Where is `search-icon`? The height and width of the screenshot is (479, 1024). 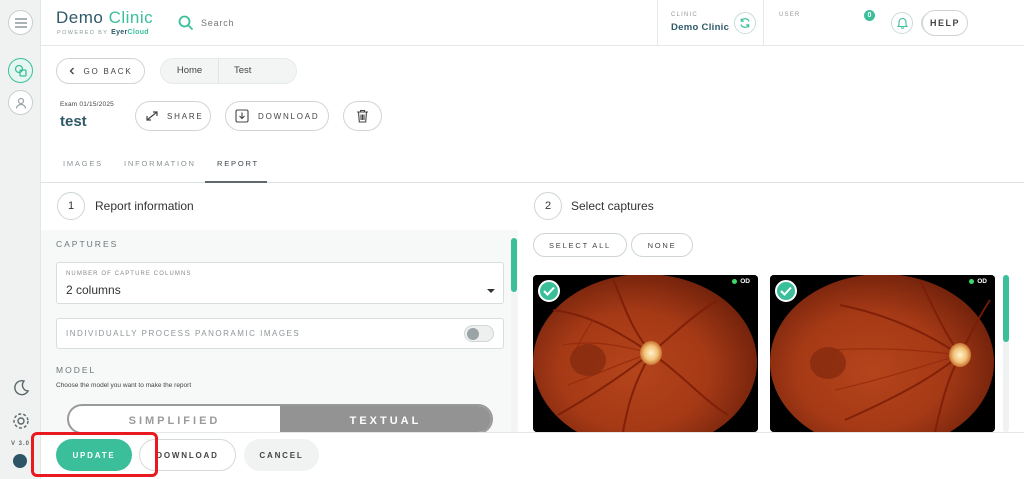 search-icon is located at coordinates (186, 25).